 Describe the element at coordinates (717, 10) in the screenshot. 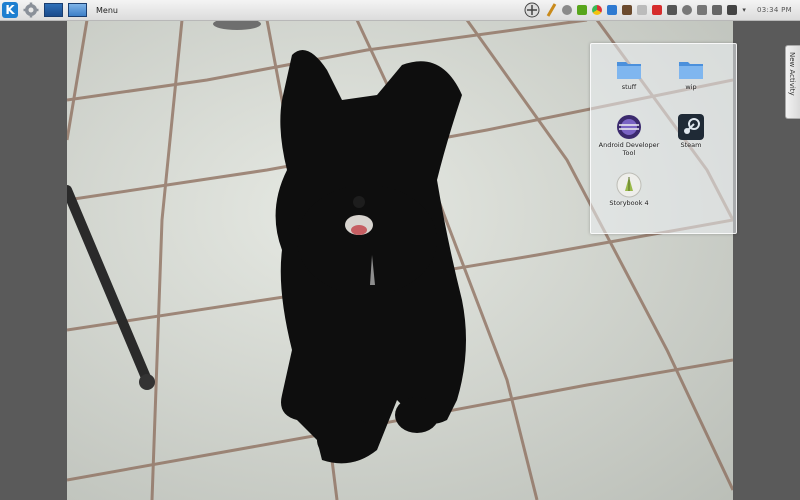

I see `bluetooth-icon` at that location.